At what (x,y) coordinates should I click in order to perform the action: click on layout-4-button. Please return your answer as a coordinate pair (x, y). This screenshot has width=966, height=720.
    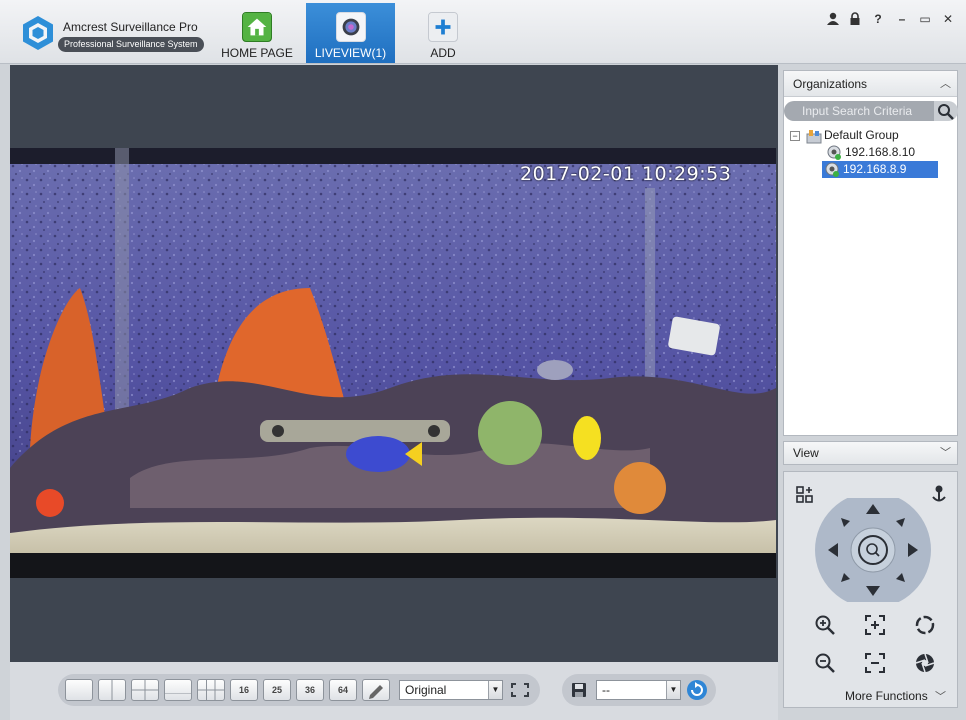
    Looking at the image, I should click on (112, 690).